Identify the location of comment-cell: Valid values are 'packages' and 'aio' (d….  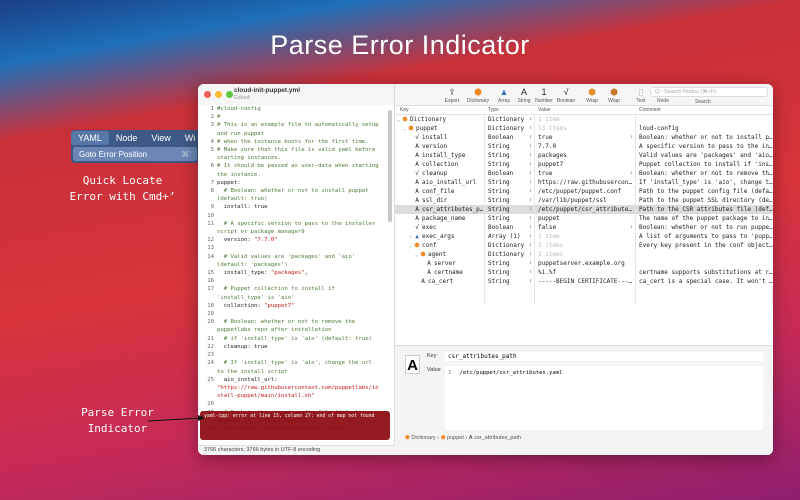
(704, 155).